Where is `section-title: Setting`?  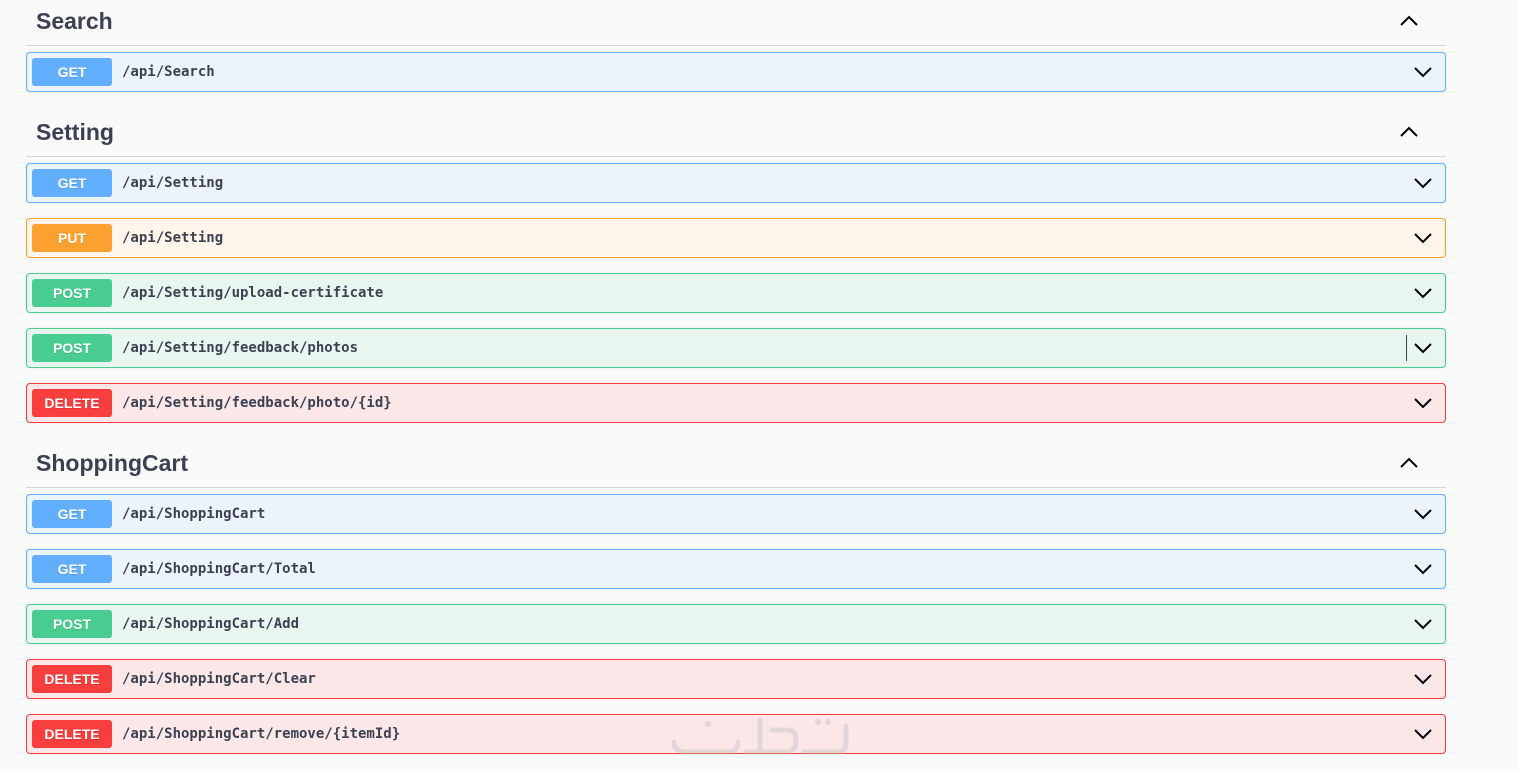 section-title: Setting is located at coordinates (75, 132).